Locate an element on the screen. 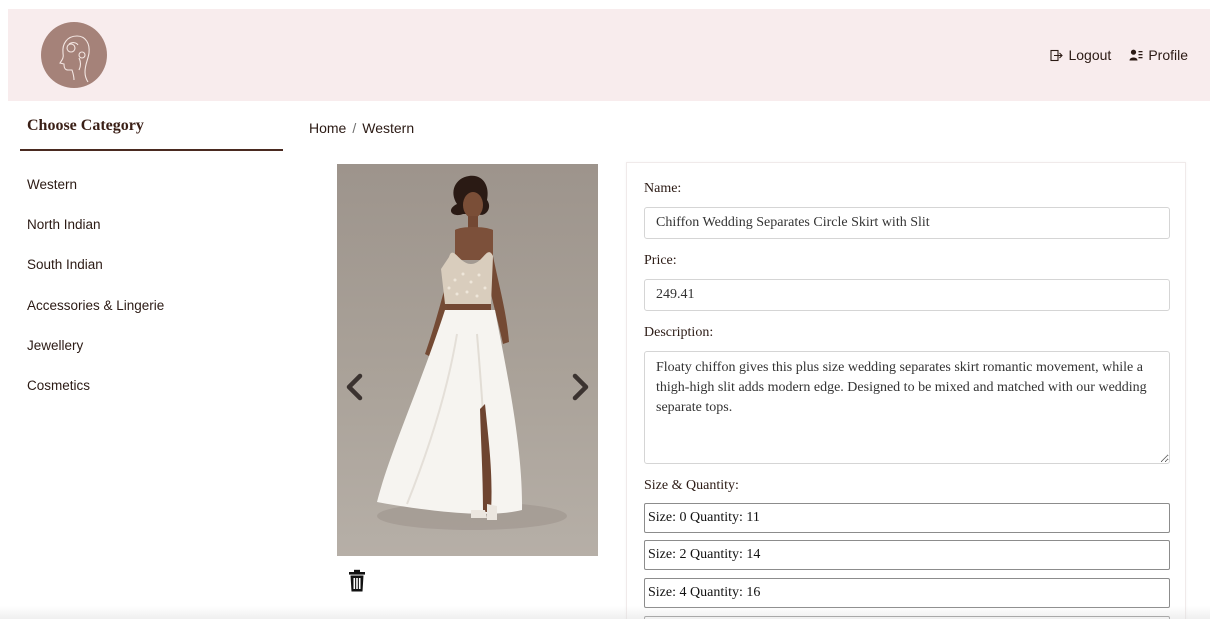 The width and height of the screenshot is (1210, 619). logout-button: Logout is located at coordinates (1080, 55).